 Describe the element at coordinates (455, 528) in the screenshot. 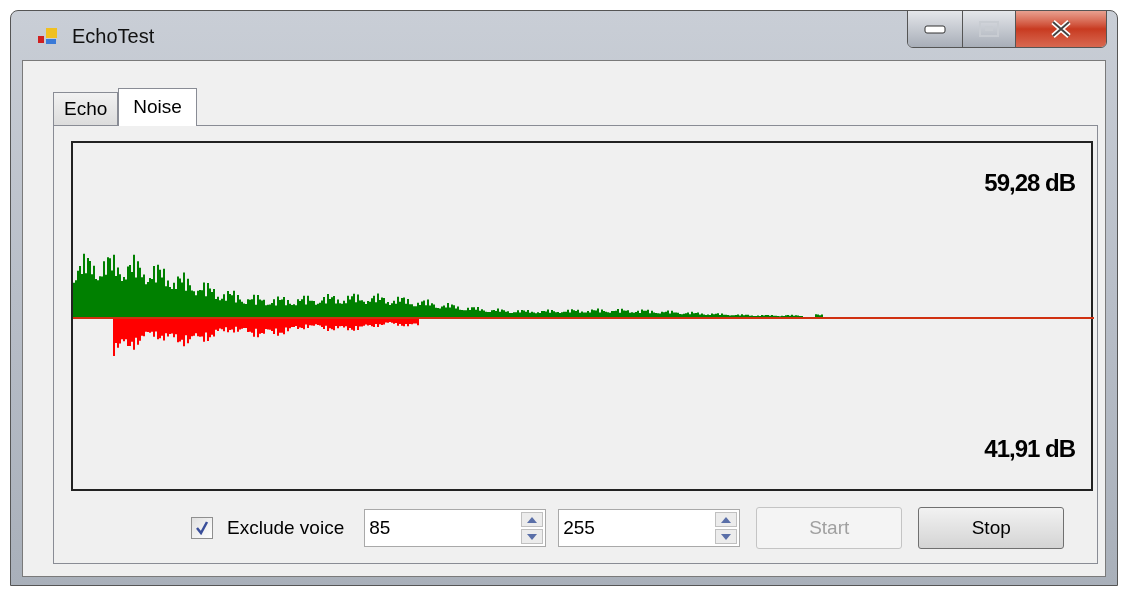

I see `number-spinner: 85` at that location.